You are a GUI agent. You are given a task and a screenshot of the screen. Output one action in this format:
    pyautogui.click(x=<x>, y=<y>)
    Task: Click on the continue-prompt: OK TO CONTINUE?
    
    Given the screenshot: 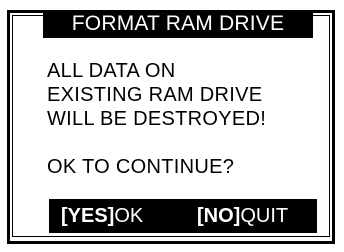 What is the action you would take?
    pyautogui.click(x=141, y=167)
    